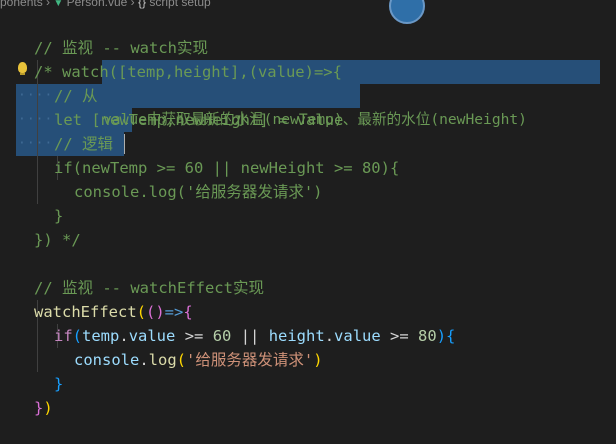 The height and width of the screenshot is (444, 616). I want to click on code-line-14: console.log('给服务器发请求'), so click(308, 346).